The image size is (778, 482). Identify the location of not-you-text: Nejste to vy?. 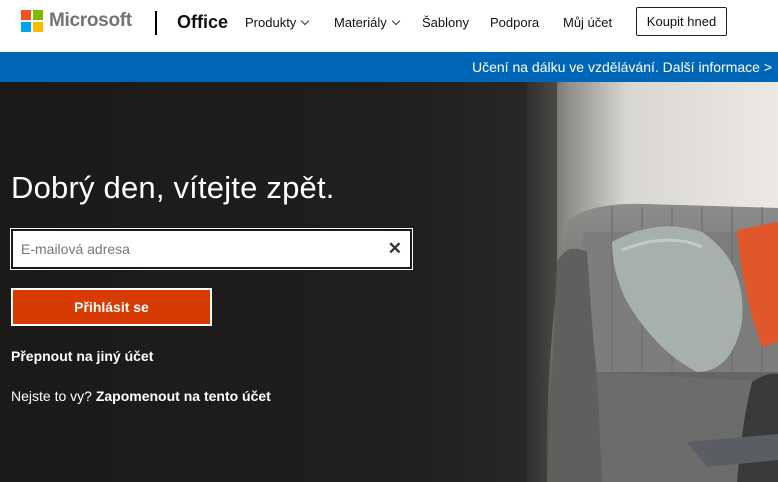
(51, 396).